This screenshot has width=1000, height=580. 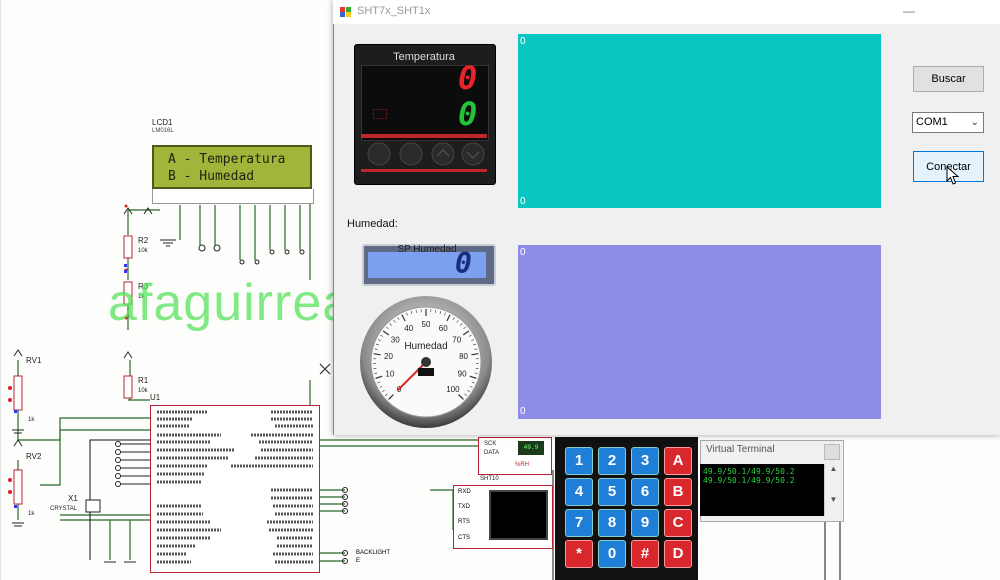 What do you see at coordinates (523, 41) in the screenshot?
I see `temperature-chart-top-label: 0` at bounding box center [523, 41].